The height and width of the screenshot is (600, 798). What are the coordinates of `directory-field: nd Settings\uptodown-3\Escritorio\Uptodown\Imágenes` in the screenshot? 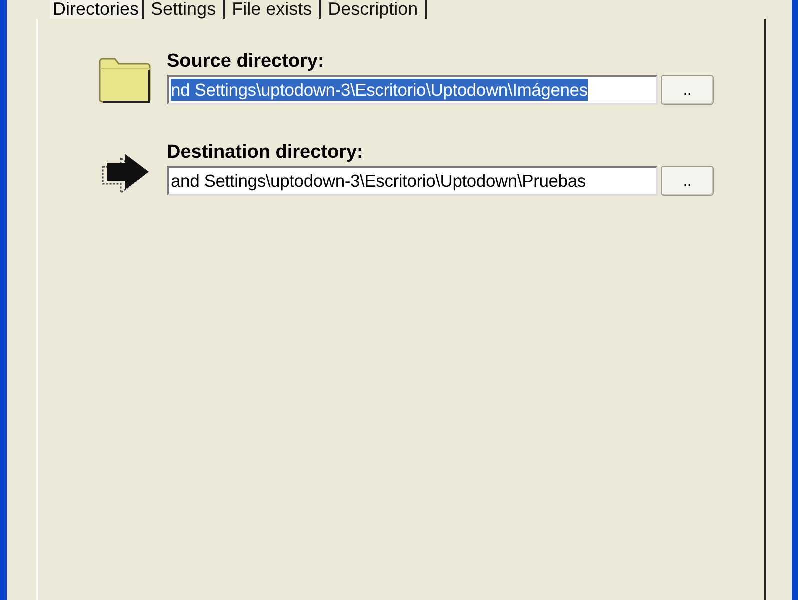 It's located at (412, 90).